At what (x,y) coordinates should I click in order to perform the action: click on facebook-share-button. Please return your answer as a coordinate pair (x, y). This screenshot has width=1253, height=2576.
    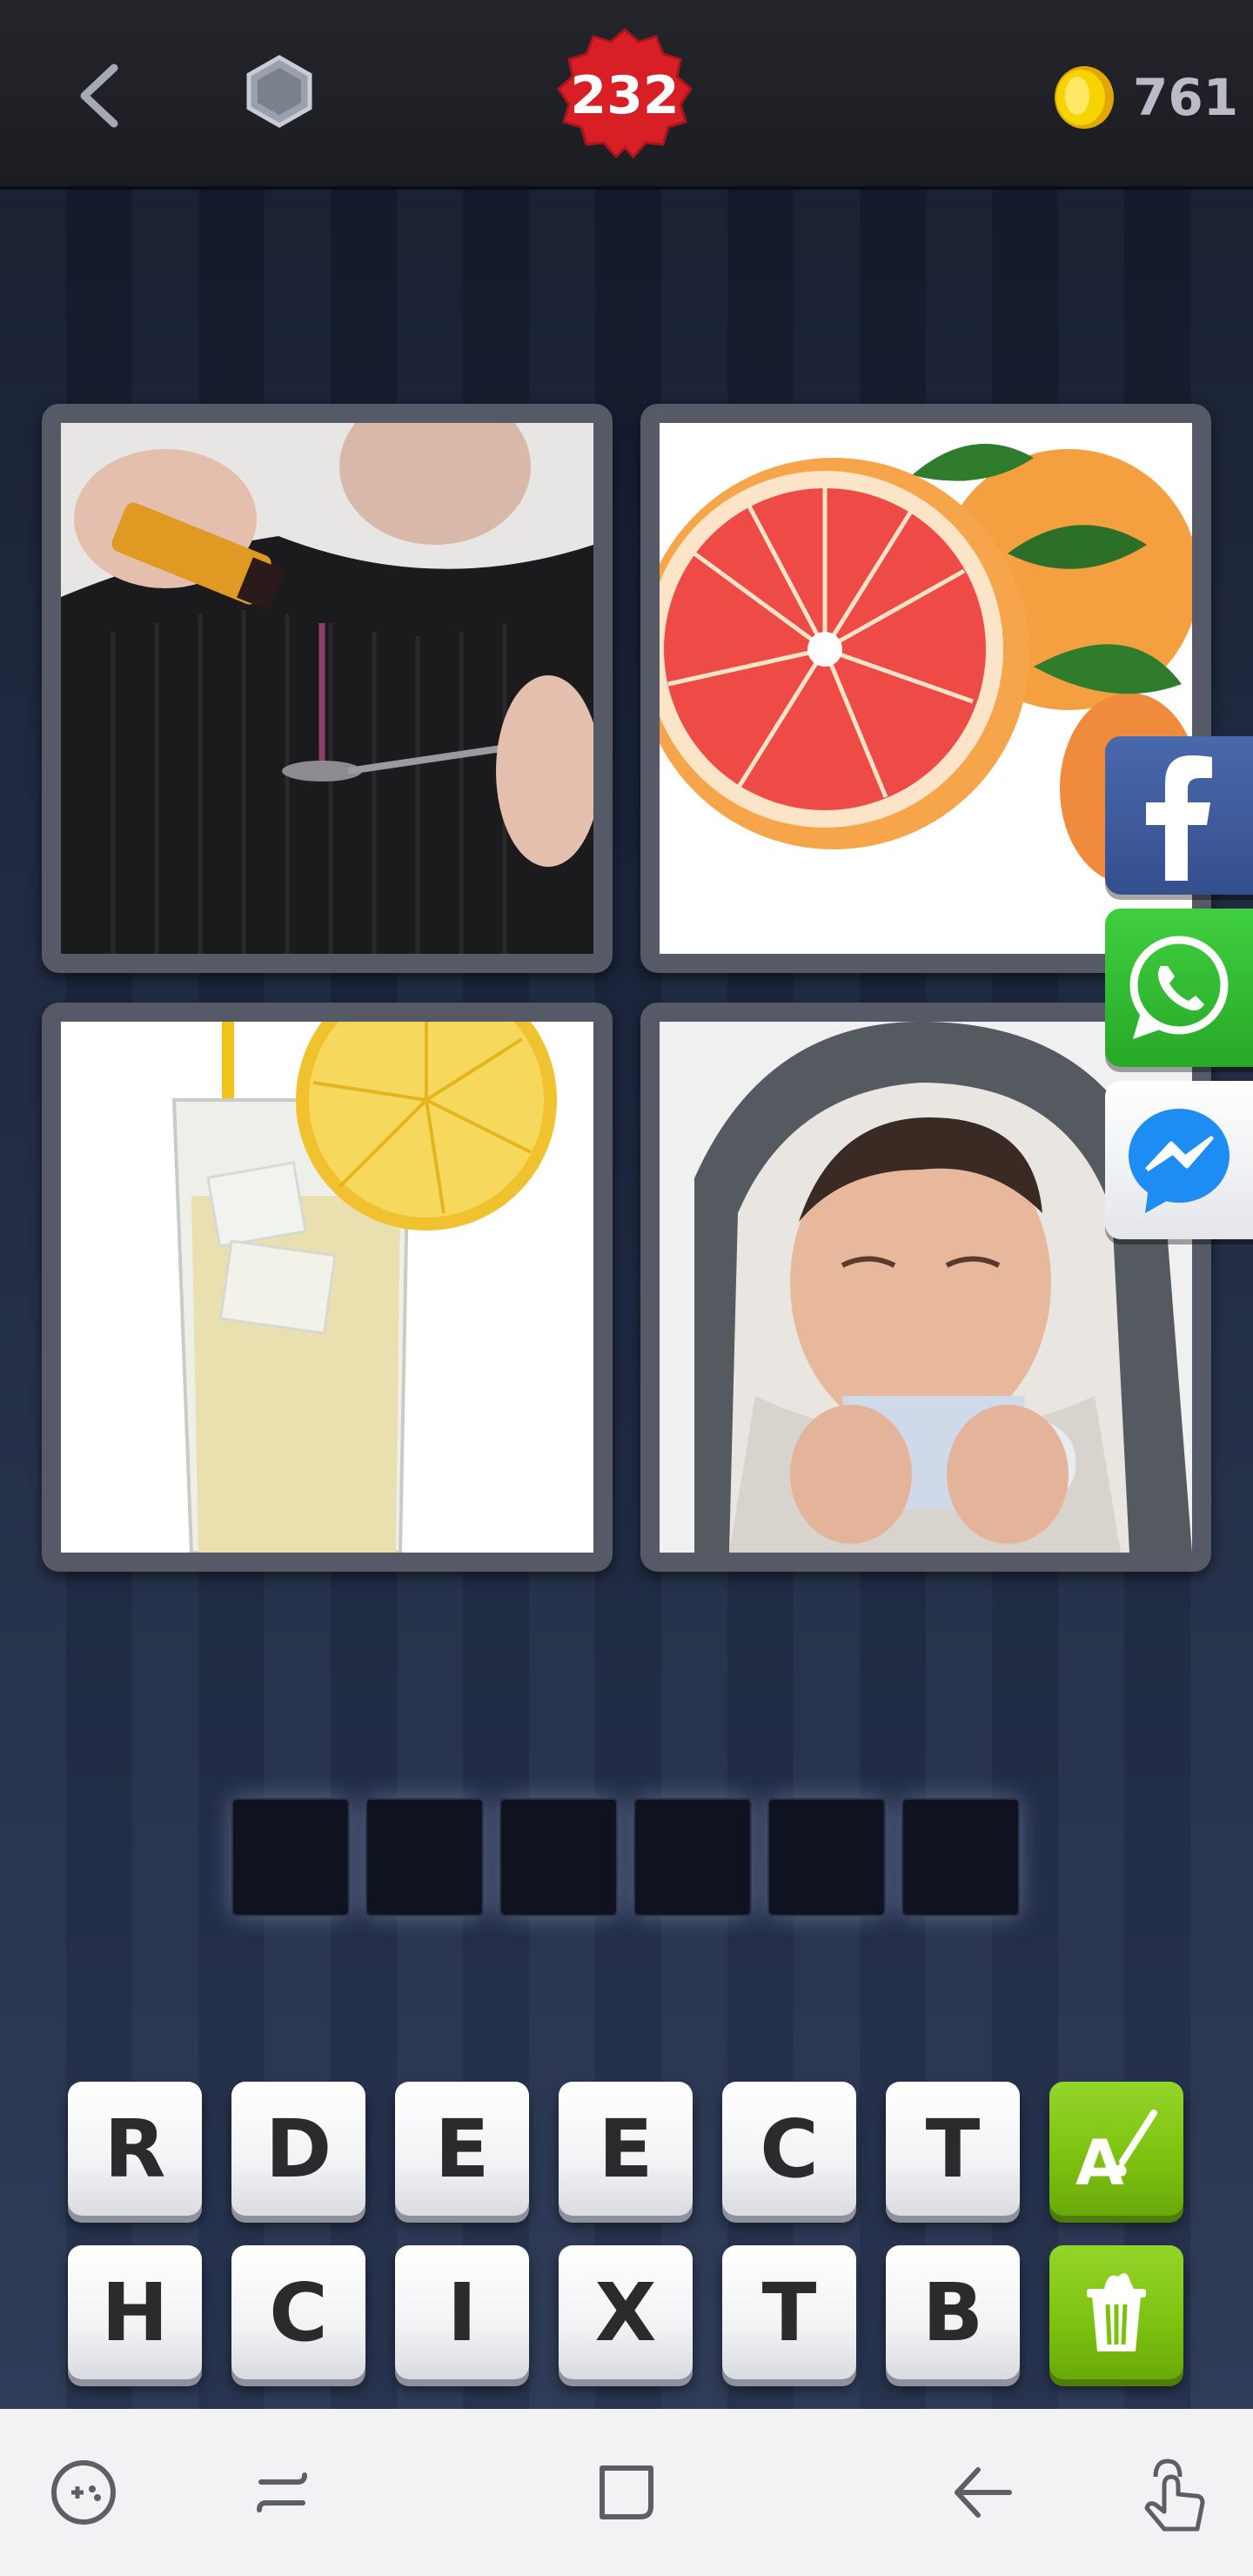
    Looking at the image, I should click on (1179, 815).